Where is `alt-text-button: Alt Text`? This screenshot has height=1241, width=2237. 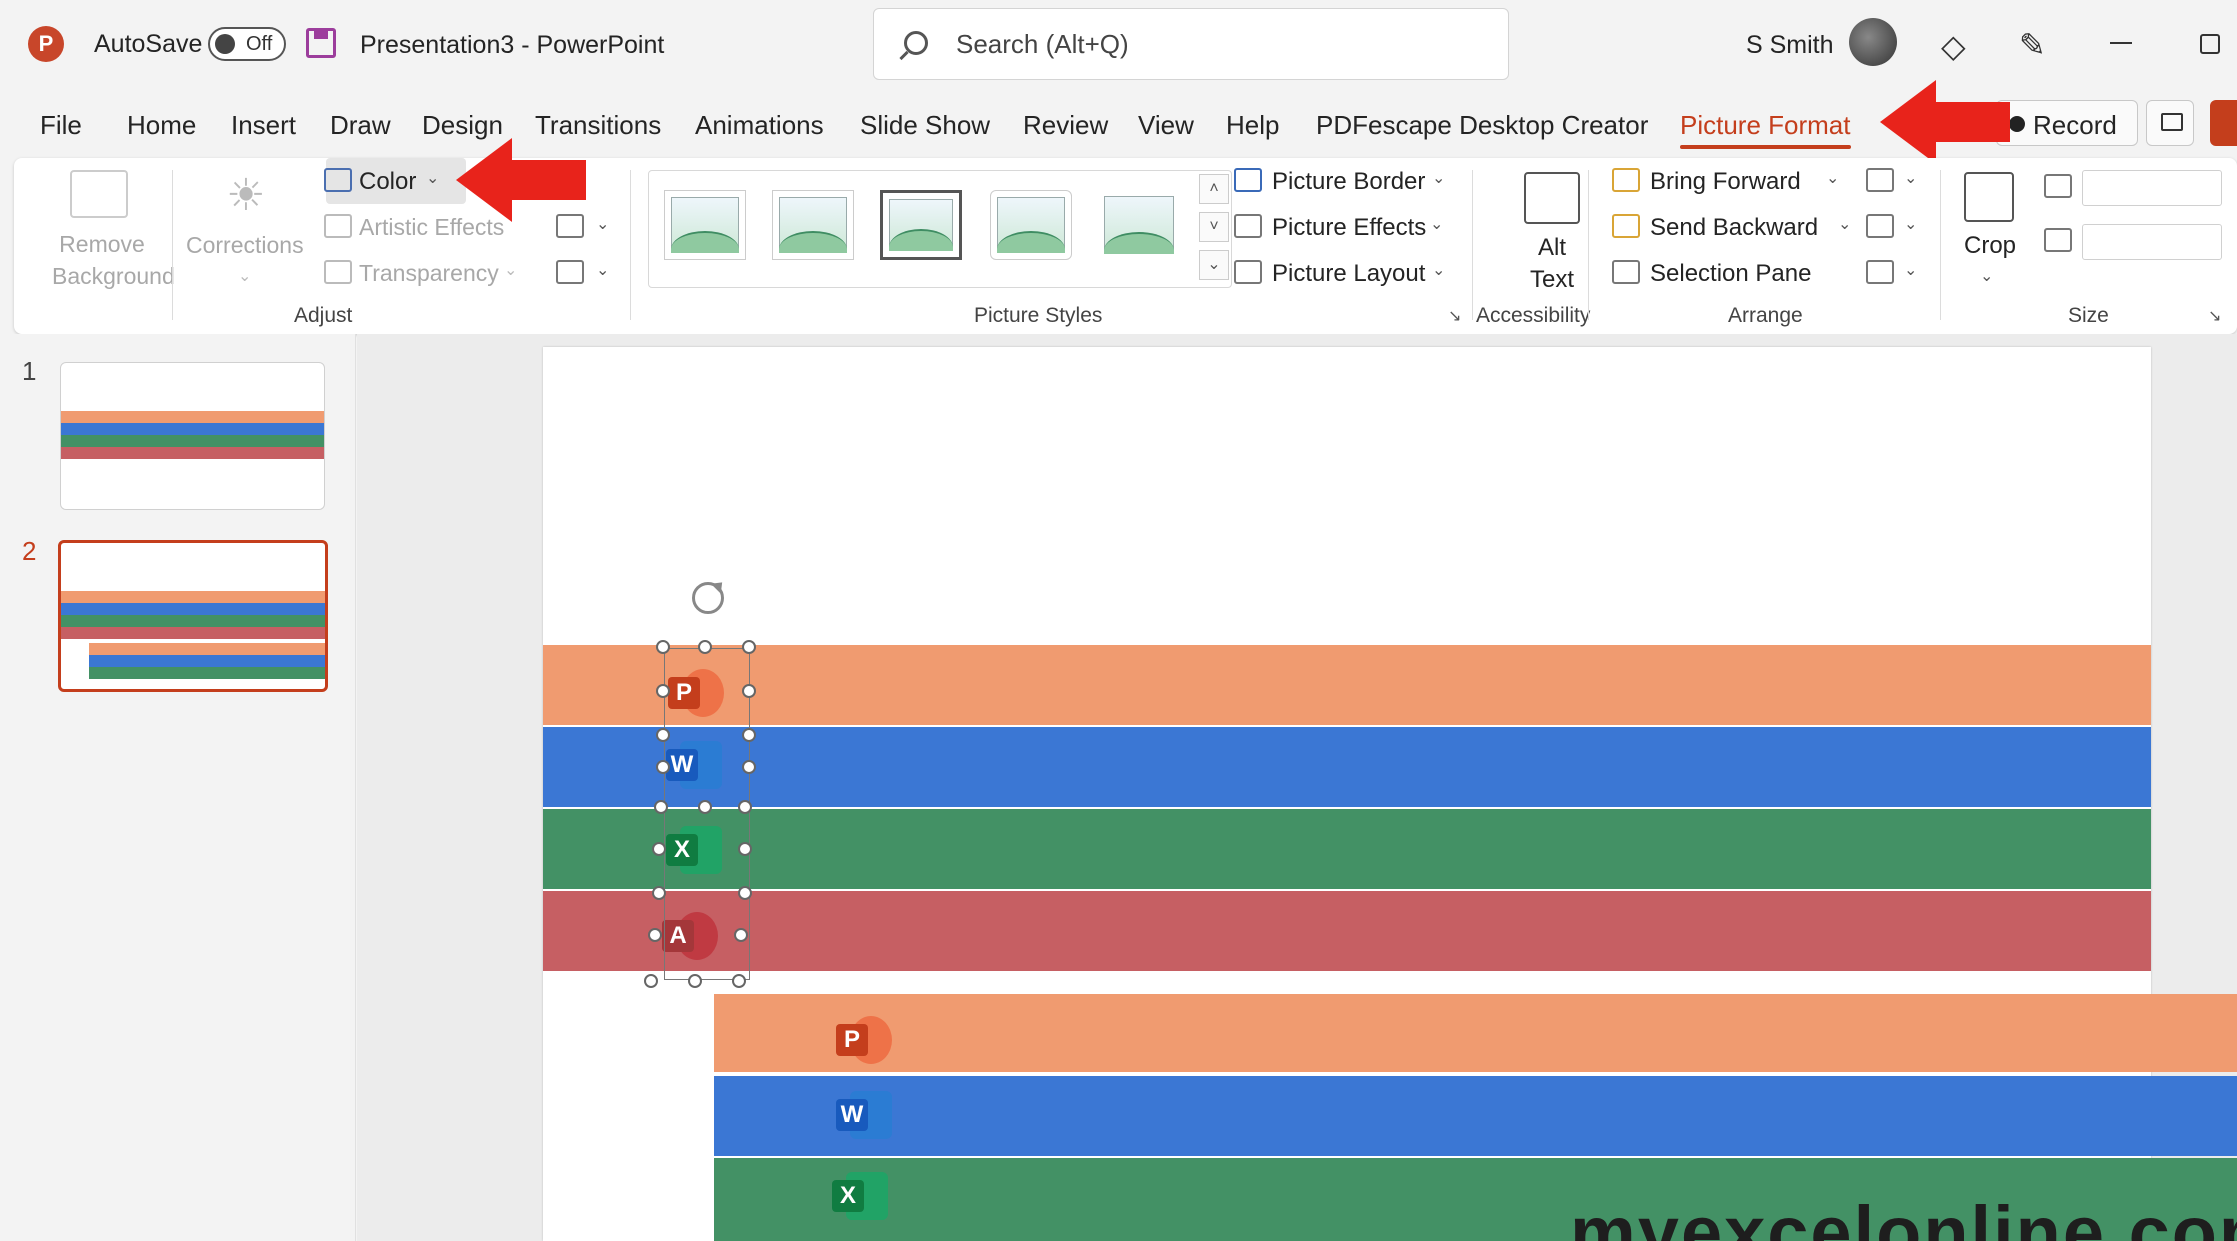
alt-text-button: Alt Text is located at coordinates (1552, 264).